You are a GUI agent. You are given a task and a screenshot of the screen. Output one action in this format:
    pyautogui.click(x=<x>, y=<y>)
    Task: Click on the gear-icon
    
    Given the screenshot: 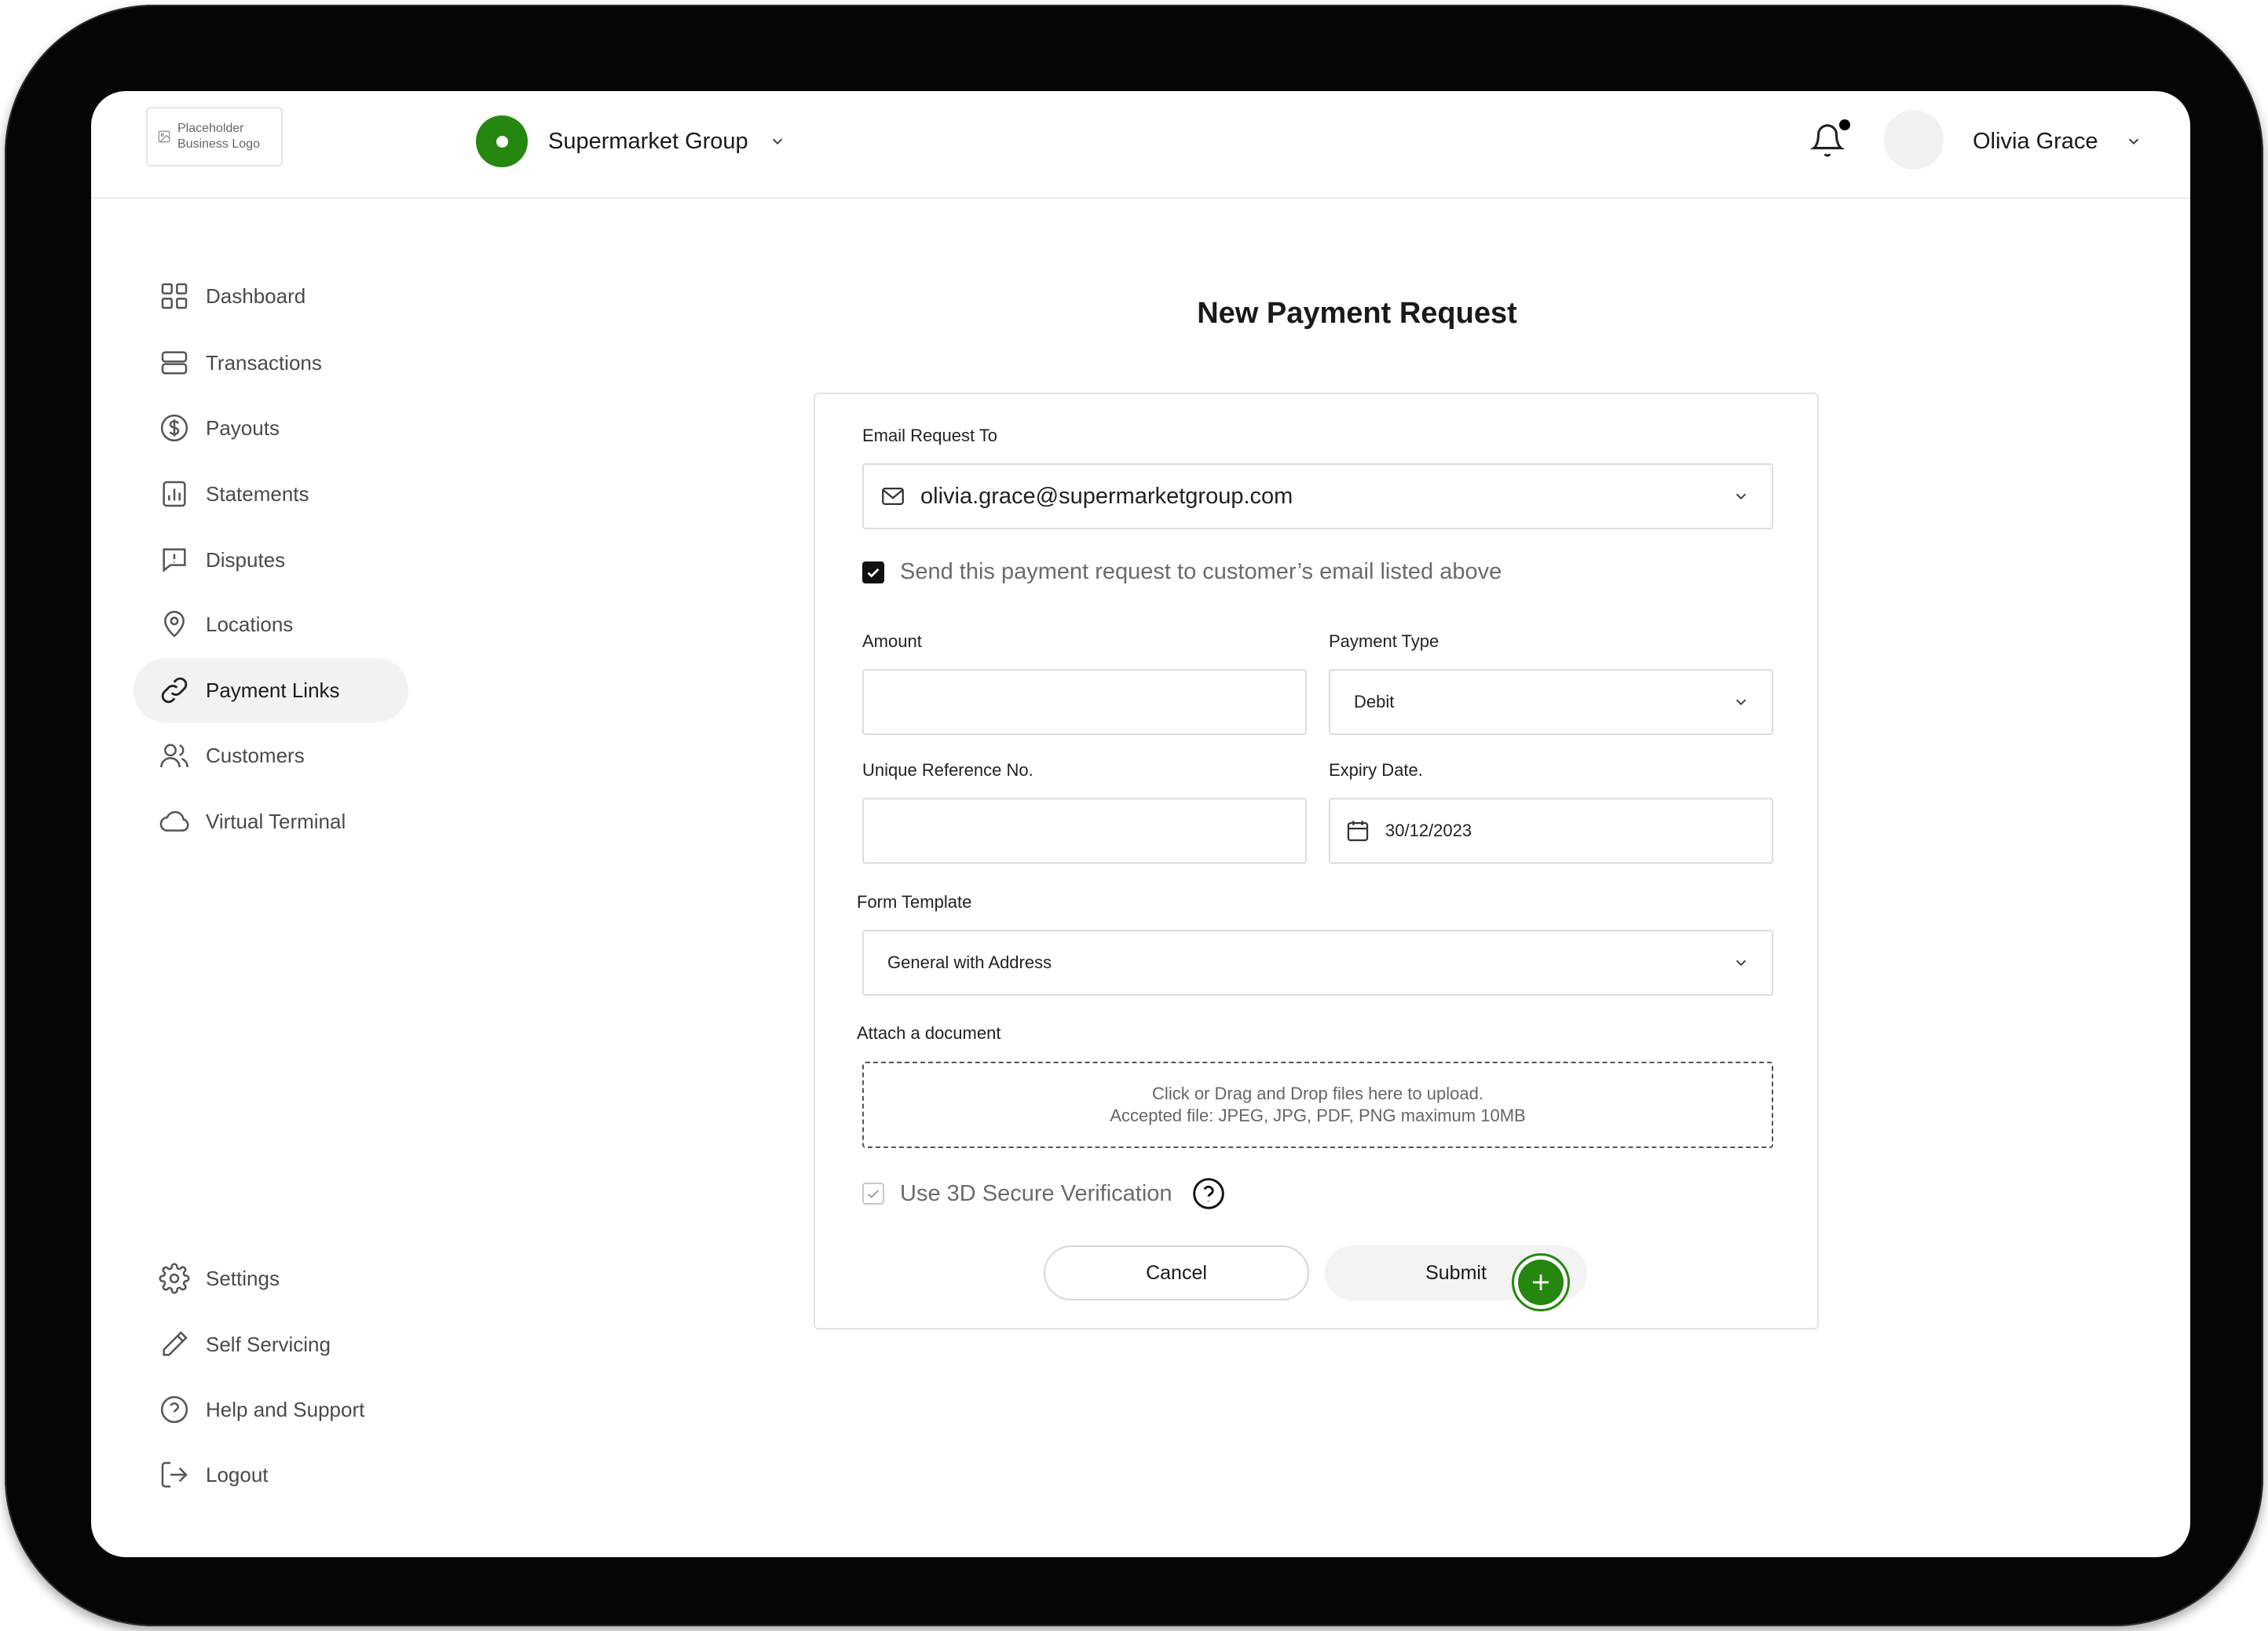 What is the action you would take?
    pyautogui.click(x=174, y=1279)
    